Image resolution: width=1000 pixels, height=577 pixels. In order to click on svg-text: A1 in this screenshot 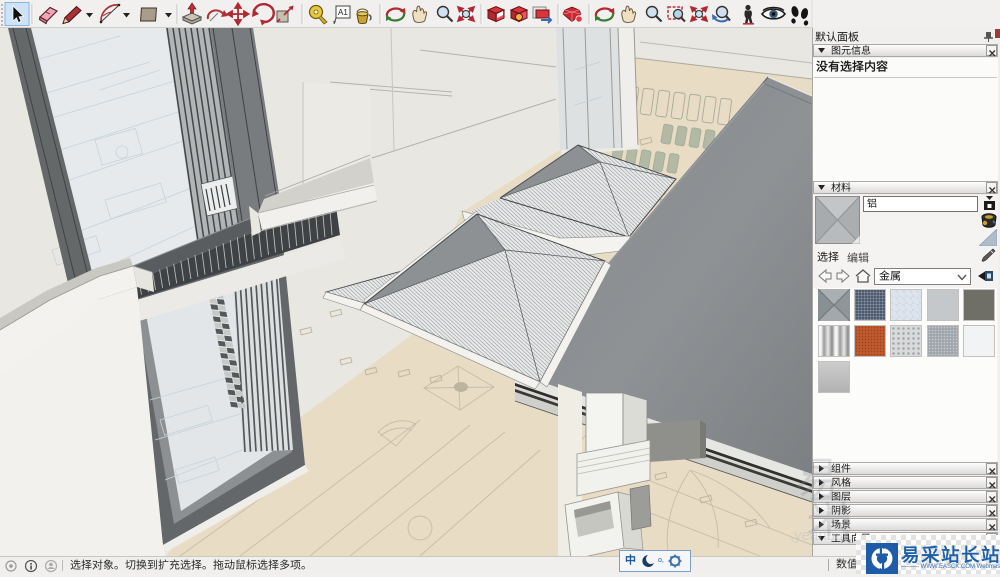, I will do `click(343, 12)`.